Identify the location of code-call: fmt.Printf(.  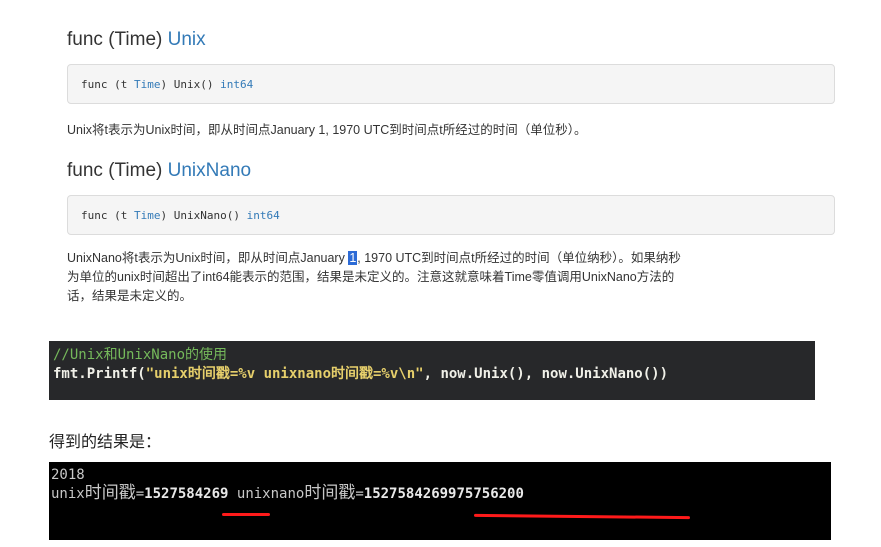
(99, 374).